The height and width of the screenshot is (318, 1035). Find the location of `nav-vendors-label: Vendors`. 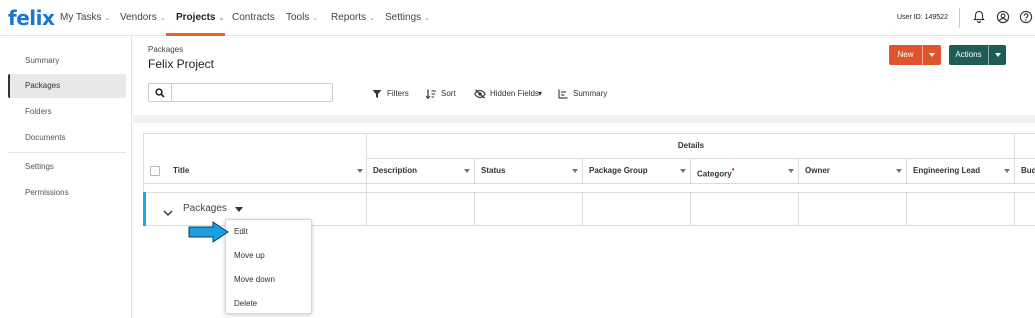

nav-vendors-label: Vendors is located at coordinates (138, 17).